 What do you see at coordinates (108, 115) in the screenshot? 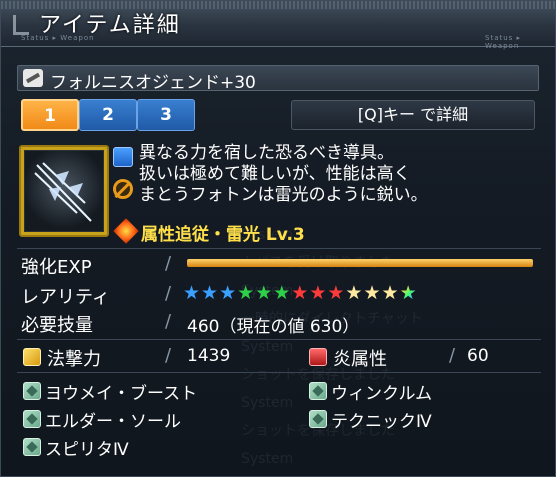
I see `tab-2: 2` at bounding box center [108, 115].